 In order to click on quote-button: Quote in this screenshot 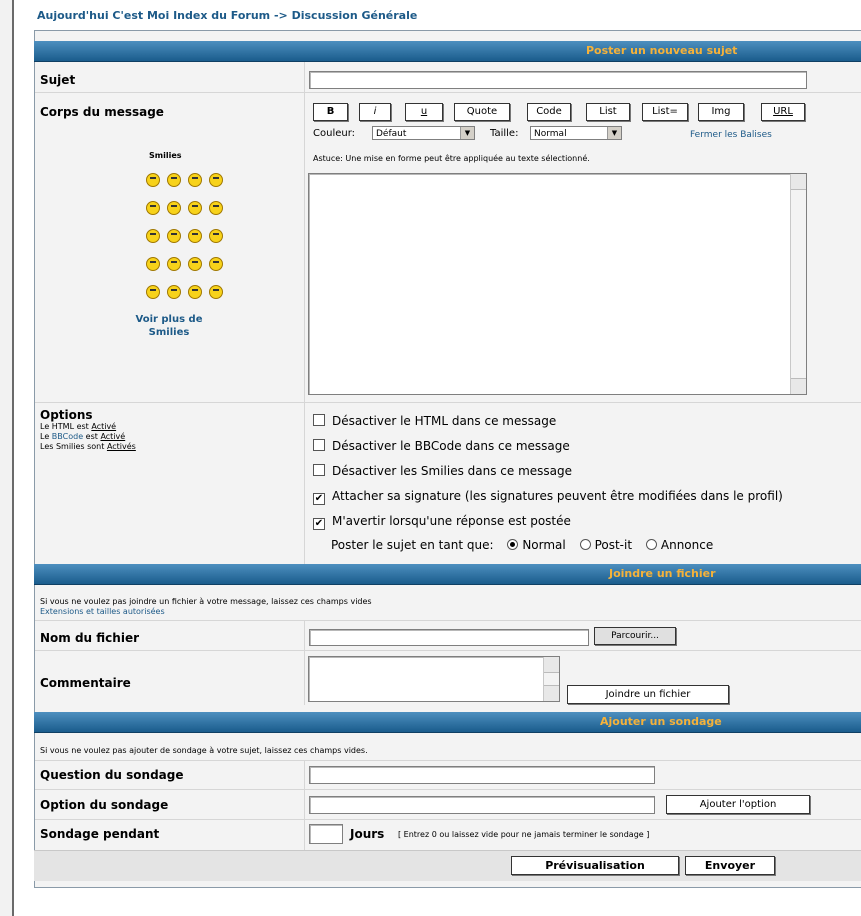, I will do `click(482, 112)`.